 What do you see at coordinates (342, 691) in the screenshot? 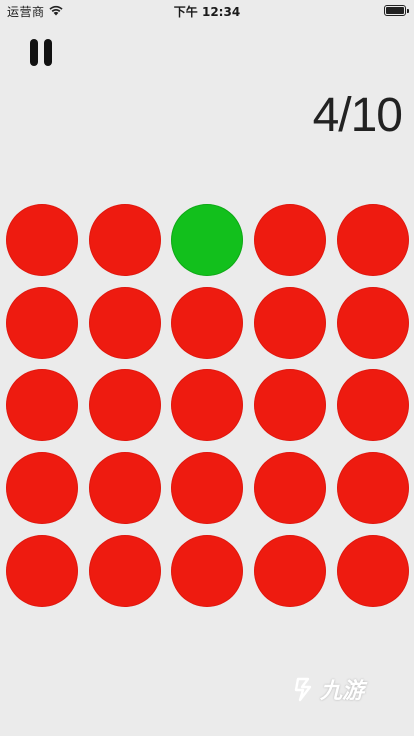
I see `watermark-text: 九游` at bounding box center [342, 691].